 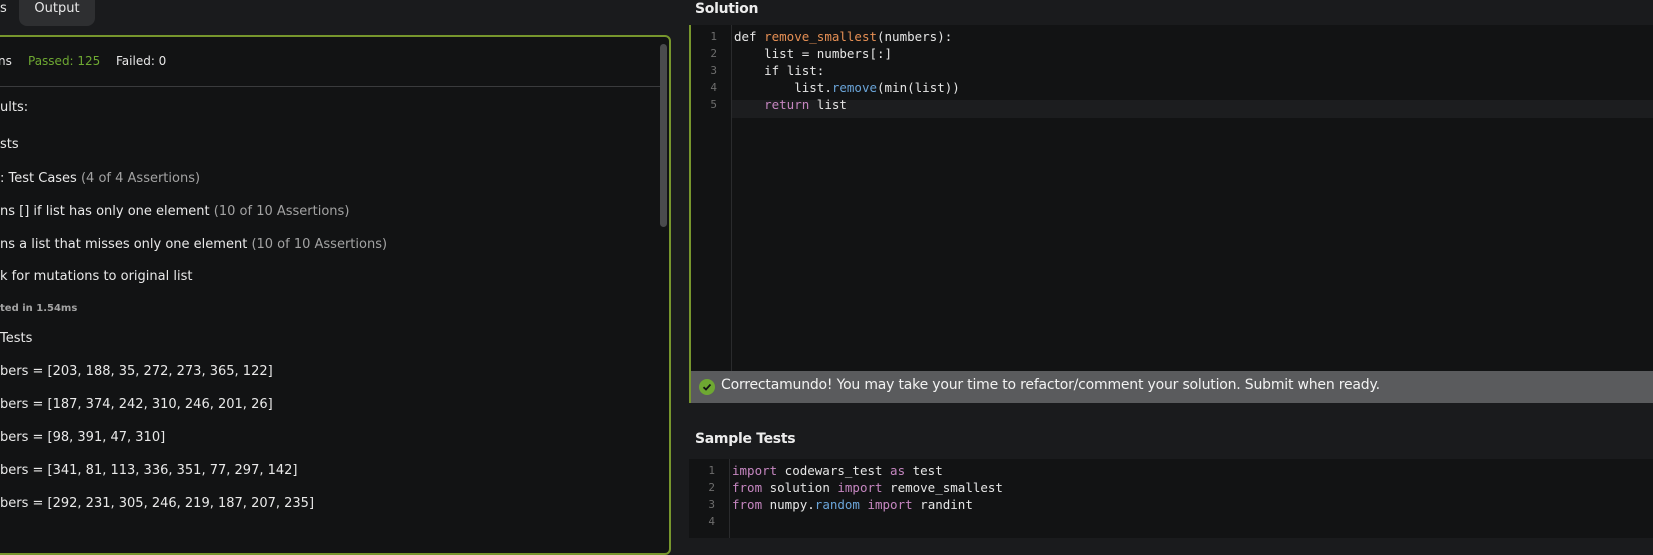 What do you see at coordinates (837, 504) in the screenshot?
I see `code-module: random` at bounding box center [837, 504].